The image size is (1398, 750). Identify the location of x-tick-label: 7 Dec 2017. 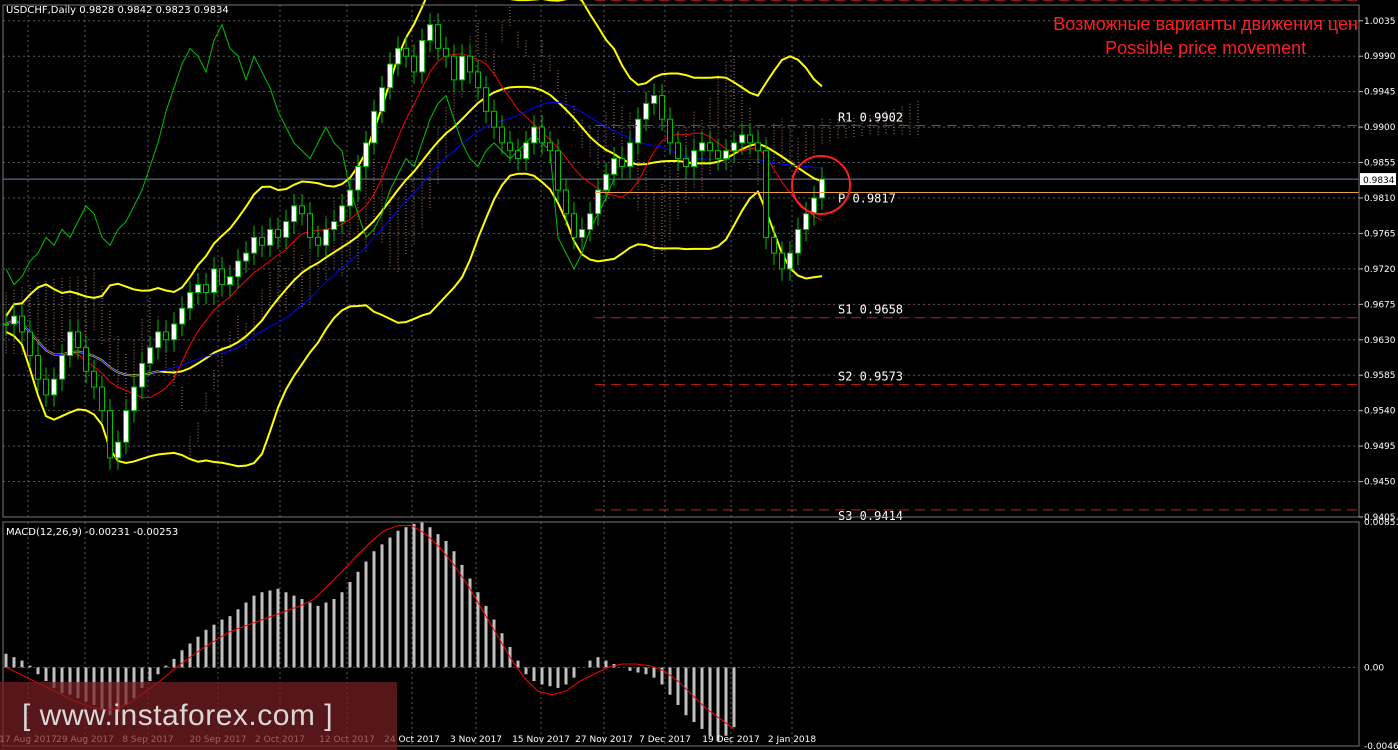
(665, 740).